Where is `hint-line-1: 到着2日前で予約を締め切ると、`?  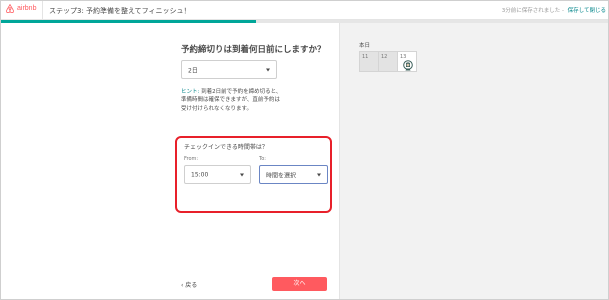 hint-line-1: 到着2日前で予約を締め切ると、 is located at coordinates (241, 92).